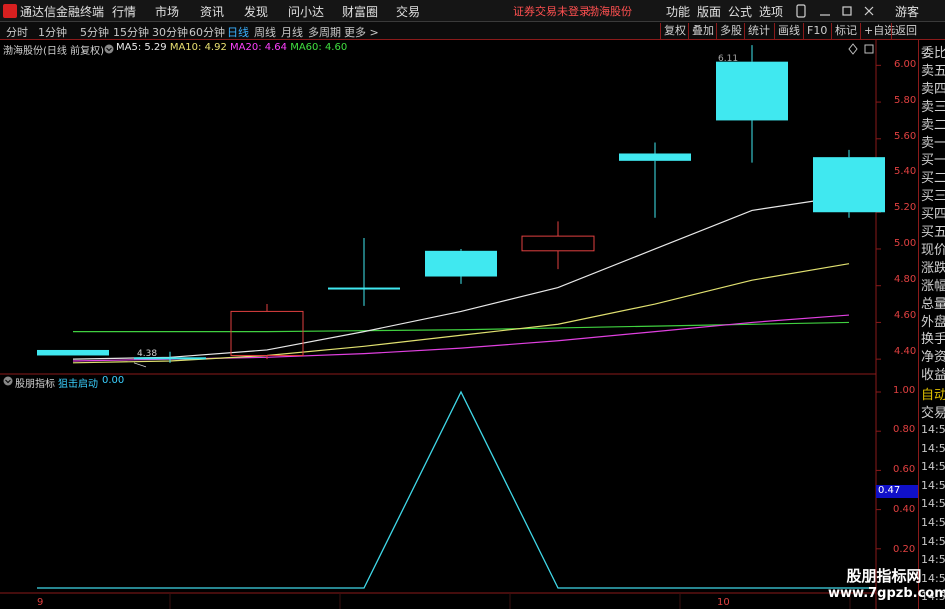  What do you see at coordinates (8, 381) in the screenshot?
I see `indicator-chevron-icon` at bounding box center [8, 381].